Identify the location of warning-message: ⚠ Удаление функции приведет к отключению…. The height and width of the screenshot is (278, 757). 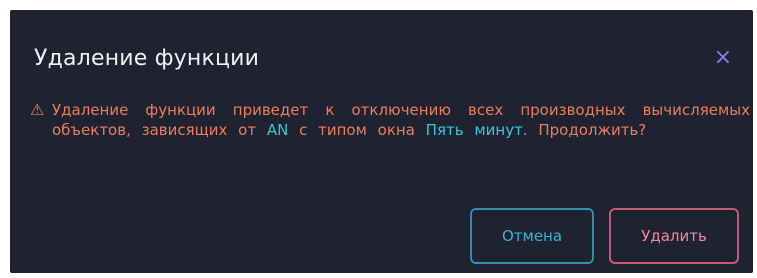
(390, 120).